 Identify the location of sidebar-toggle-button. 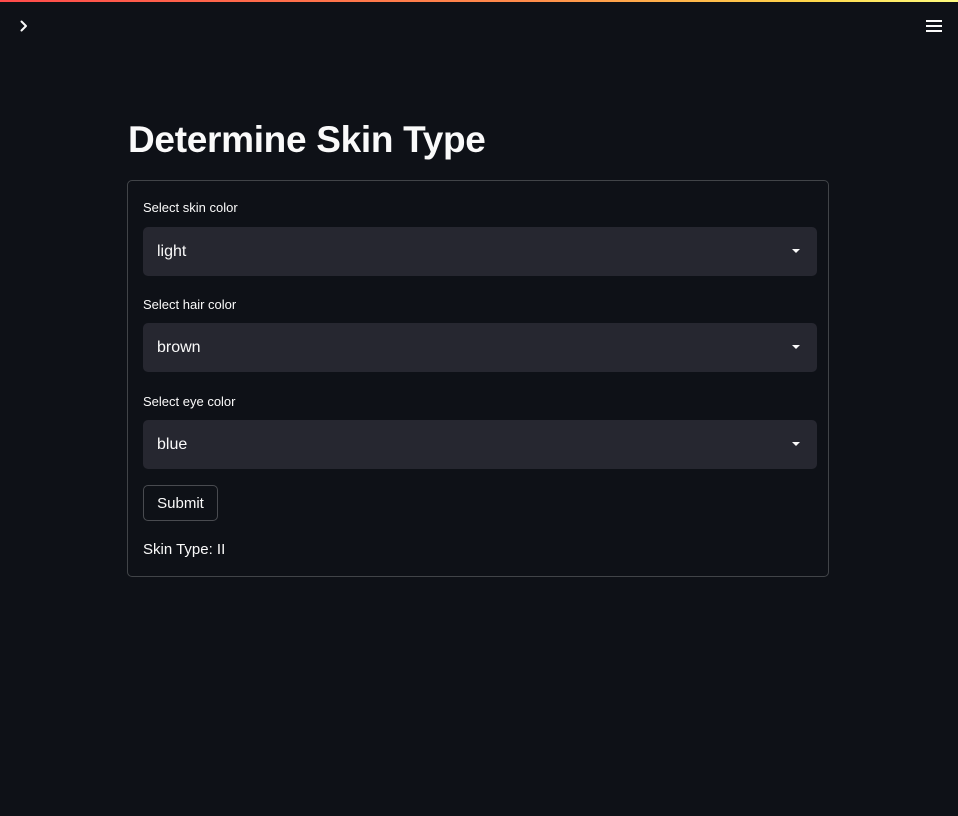
(24, 26).